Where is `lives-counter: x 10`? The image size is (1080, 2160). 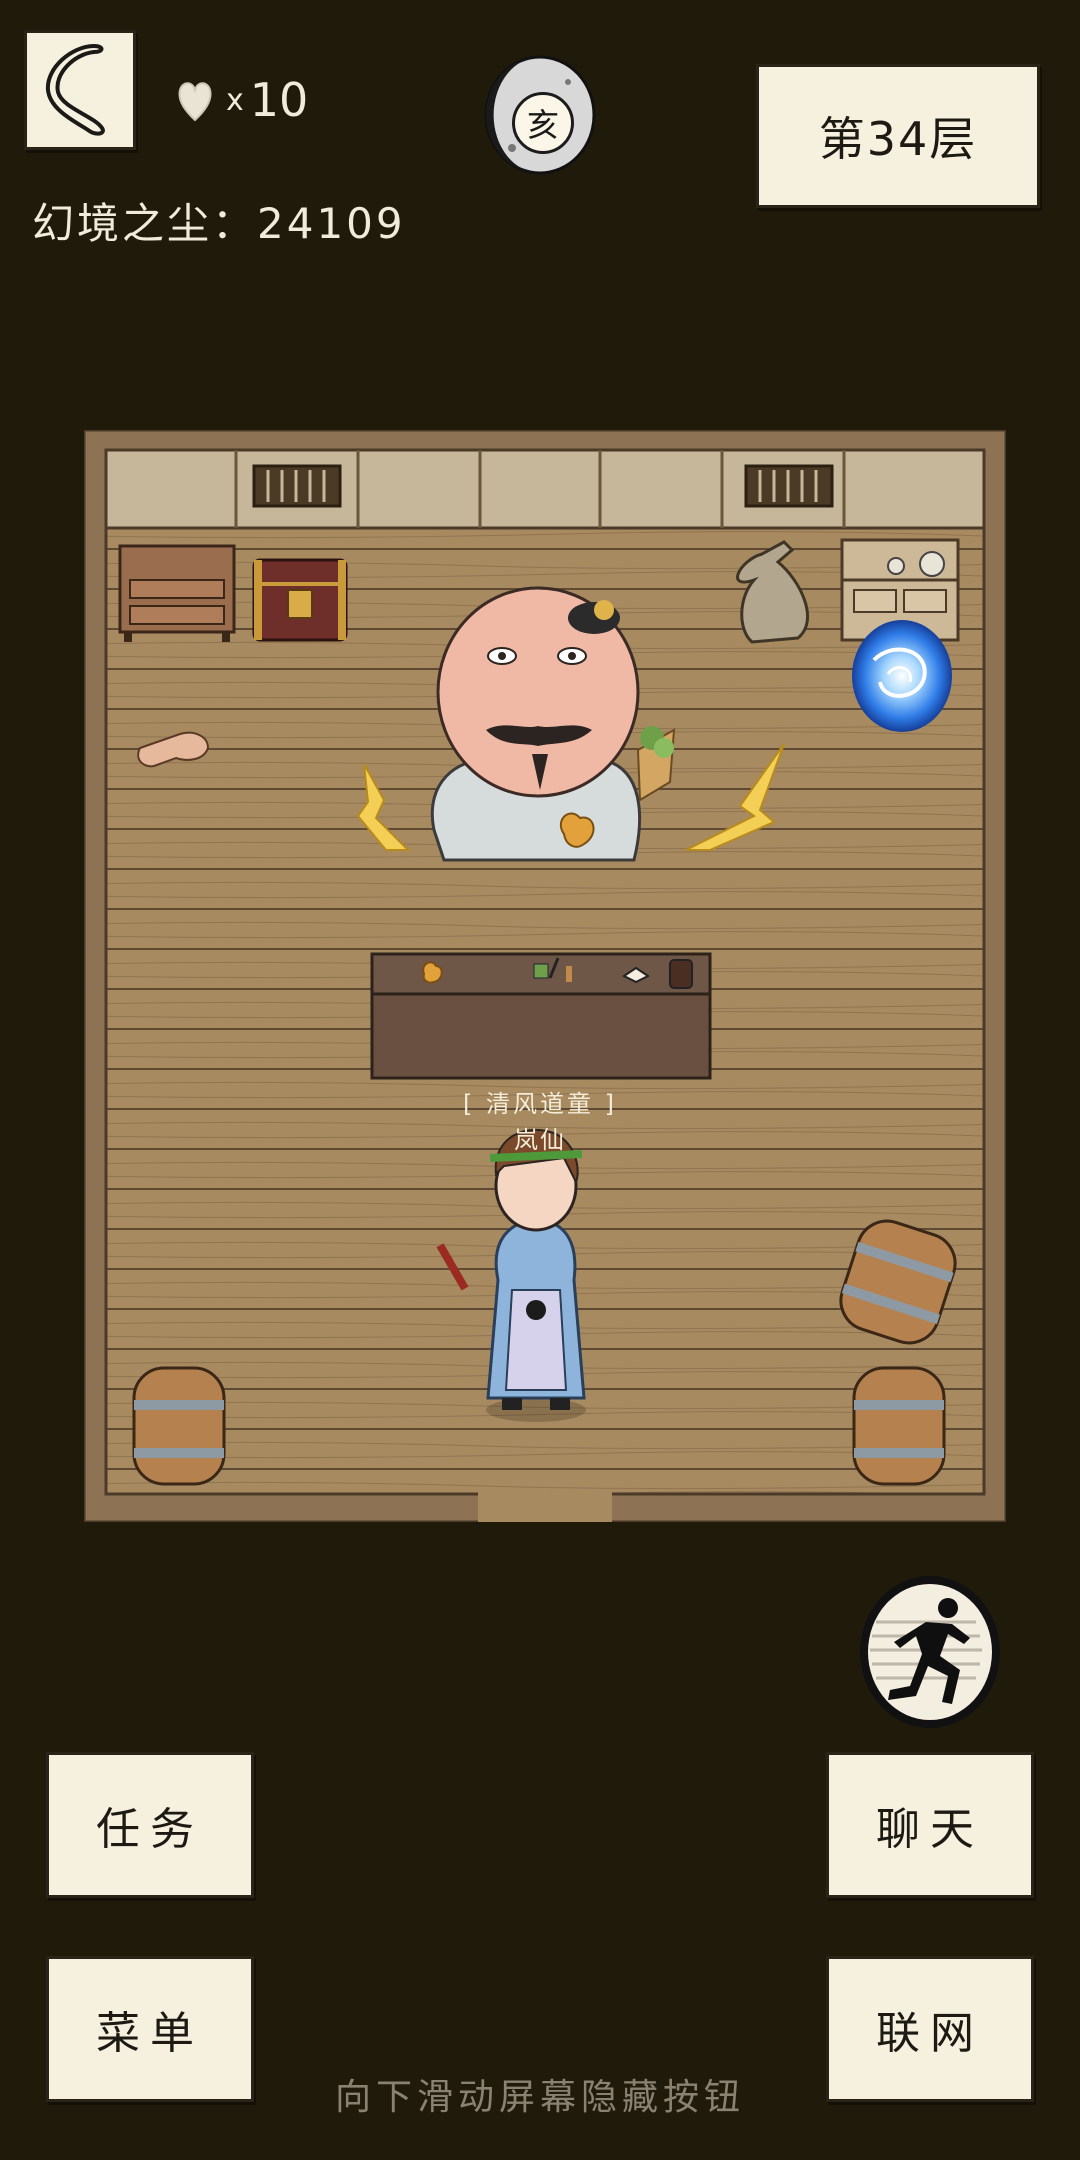 lives-counter: x 10 is located at coordinates (242, 100).